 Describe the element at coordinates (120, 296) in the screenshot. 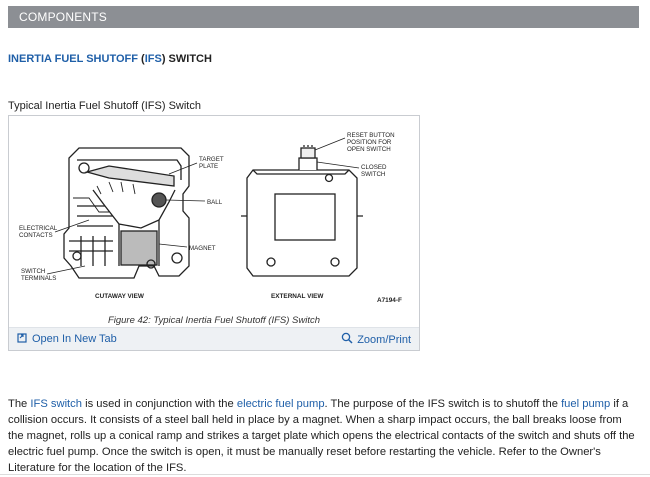

I see `label-cutaway-view: CUTAWAY VIEW` at that location.